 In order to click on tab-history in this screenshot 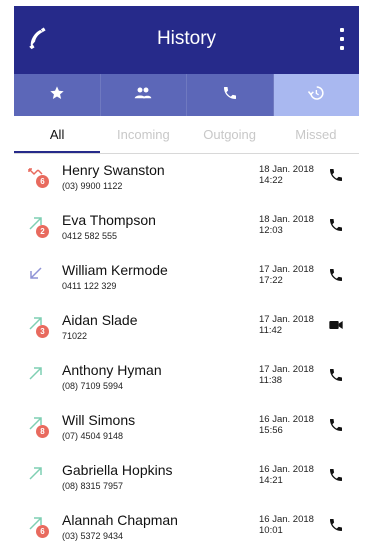, I will do `click(316, 95)`.